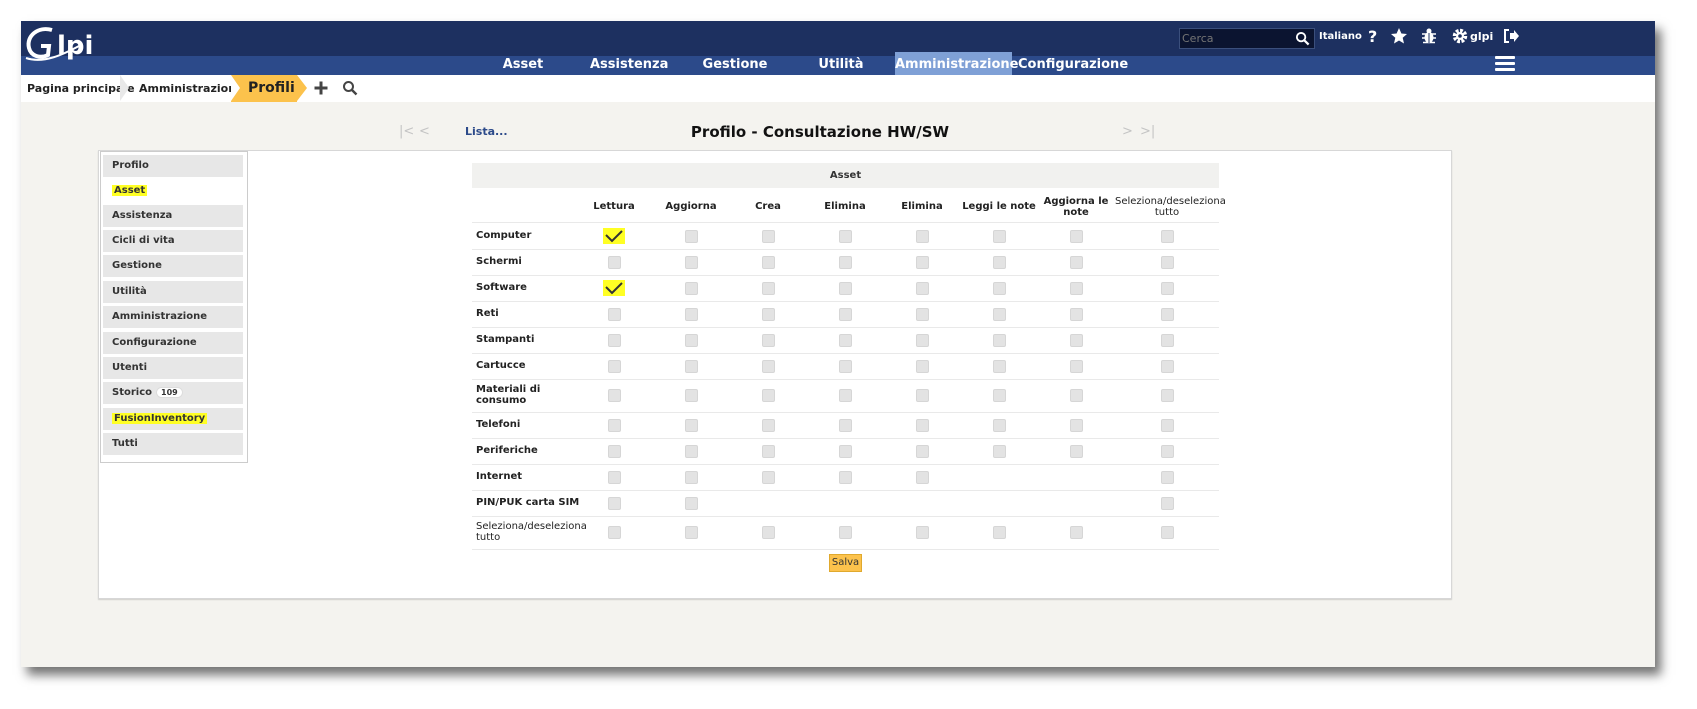  What do you see at coordinates (173, 368) in the screenshot?
I see `tab-utenti: Utenti` at bounding box center [173, 368].